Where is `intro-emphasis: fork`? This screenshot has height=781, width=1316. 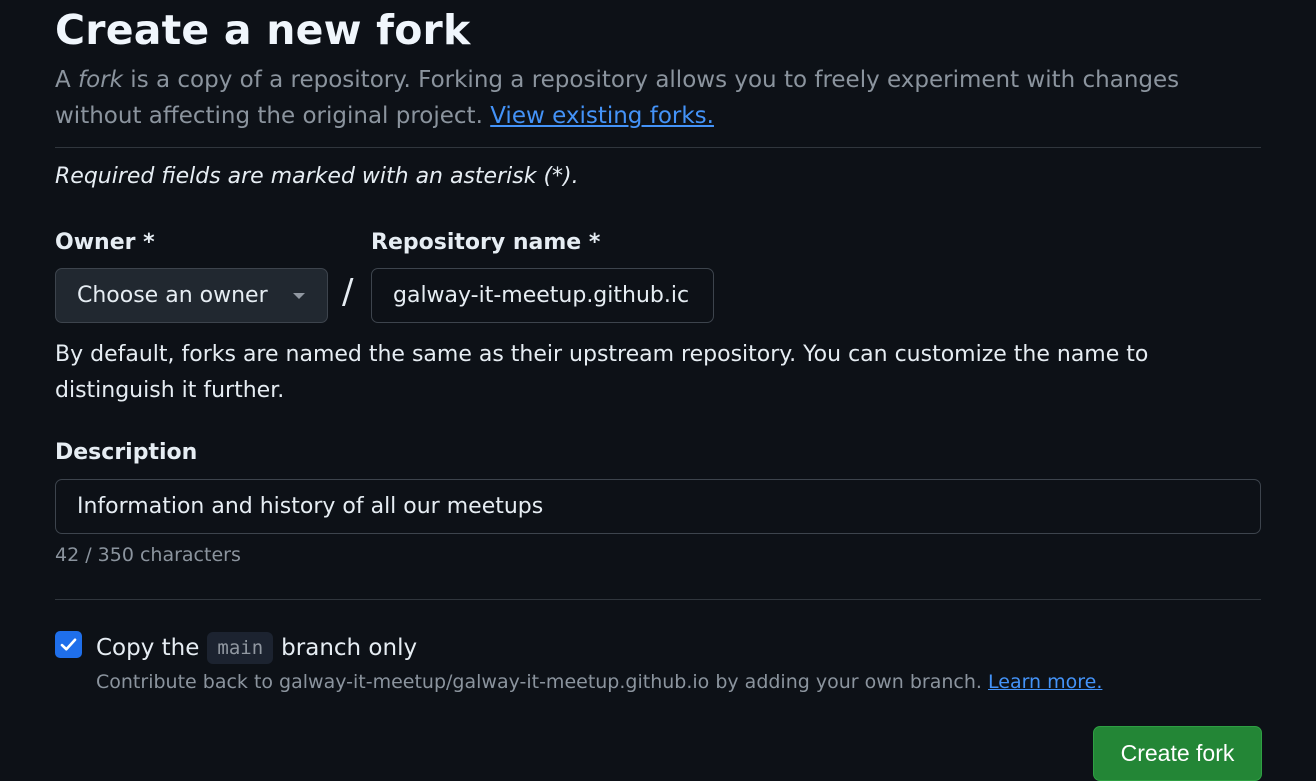
intro-emphasis: fork is located at coordinates (100, 80).